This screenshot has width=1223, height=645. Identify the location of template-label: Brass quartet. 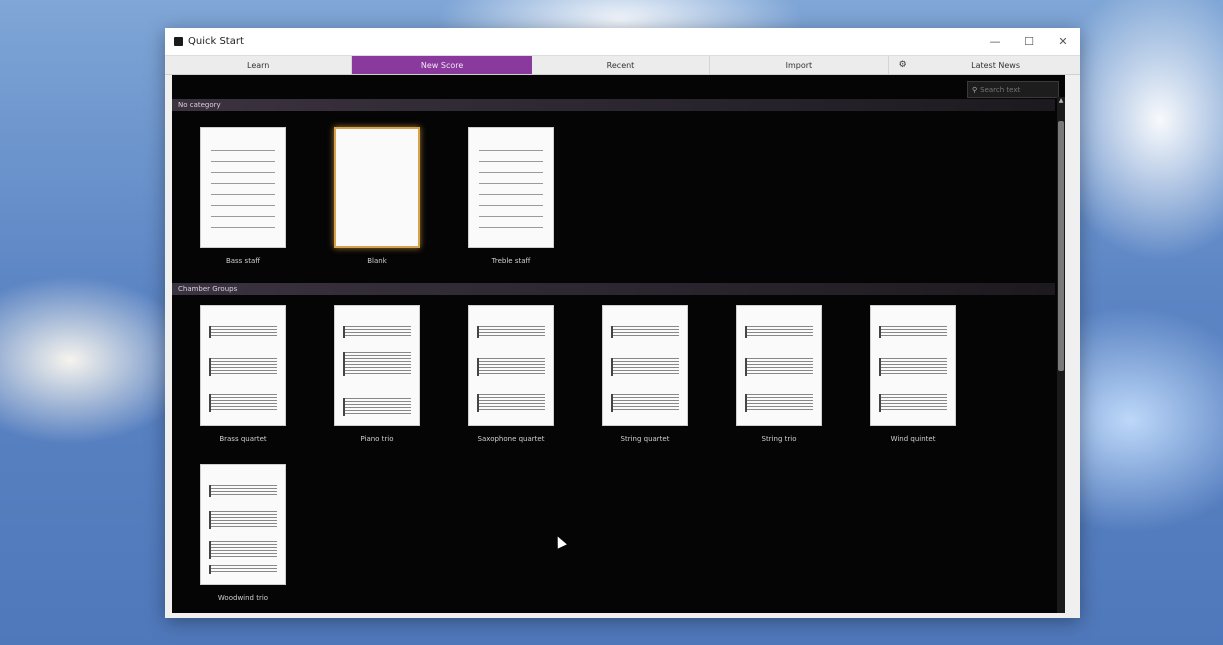
(243, 439).